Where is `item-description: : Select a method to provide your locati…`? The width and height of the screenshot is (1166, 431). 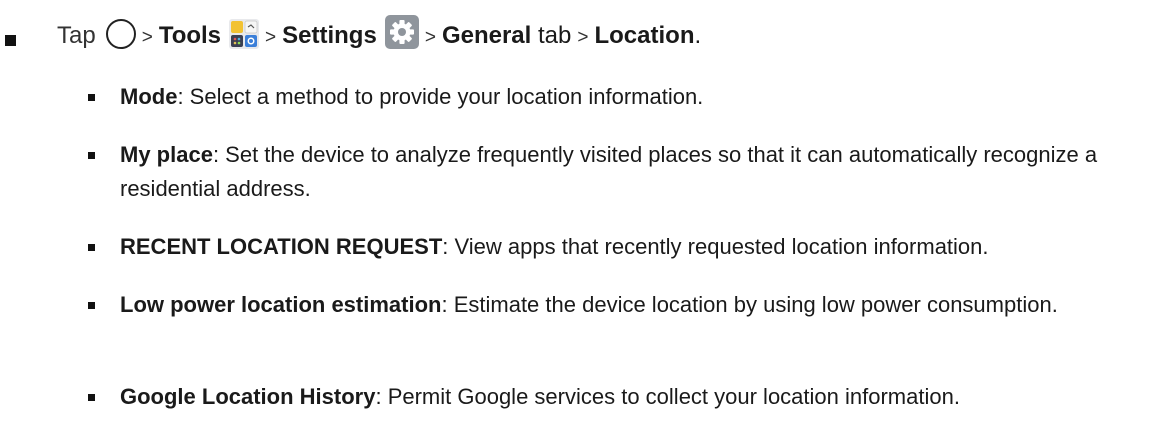 item-description: : Select a method to provide your locati… is located at coordinates (440, 96).